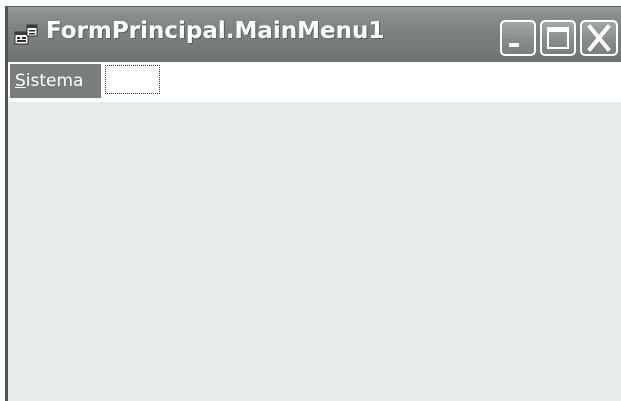 The height and width of the screenshot is (401, 621). Describe the element at coordinates (314, 82) in the screenshot. I see `main-menu-bar: Sistema` at that location.